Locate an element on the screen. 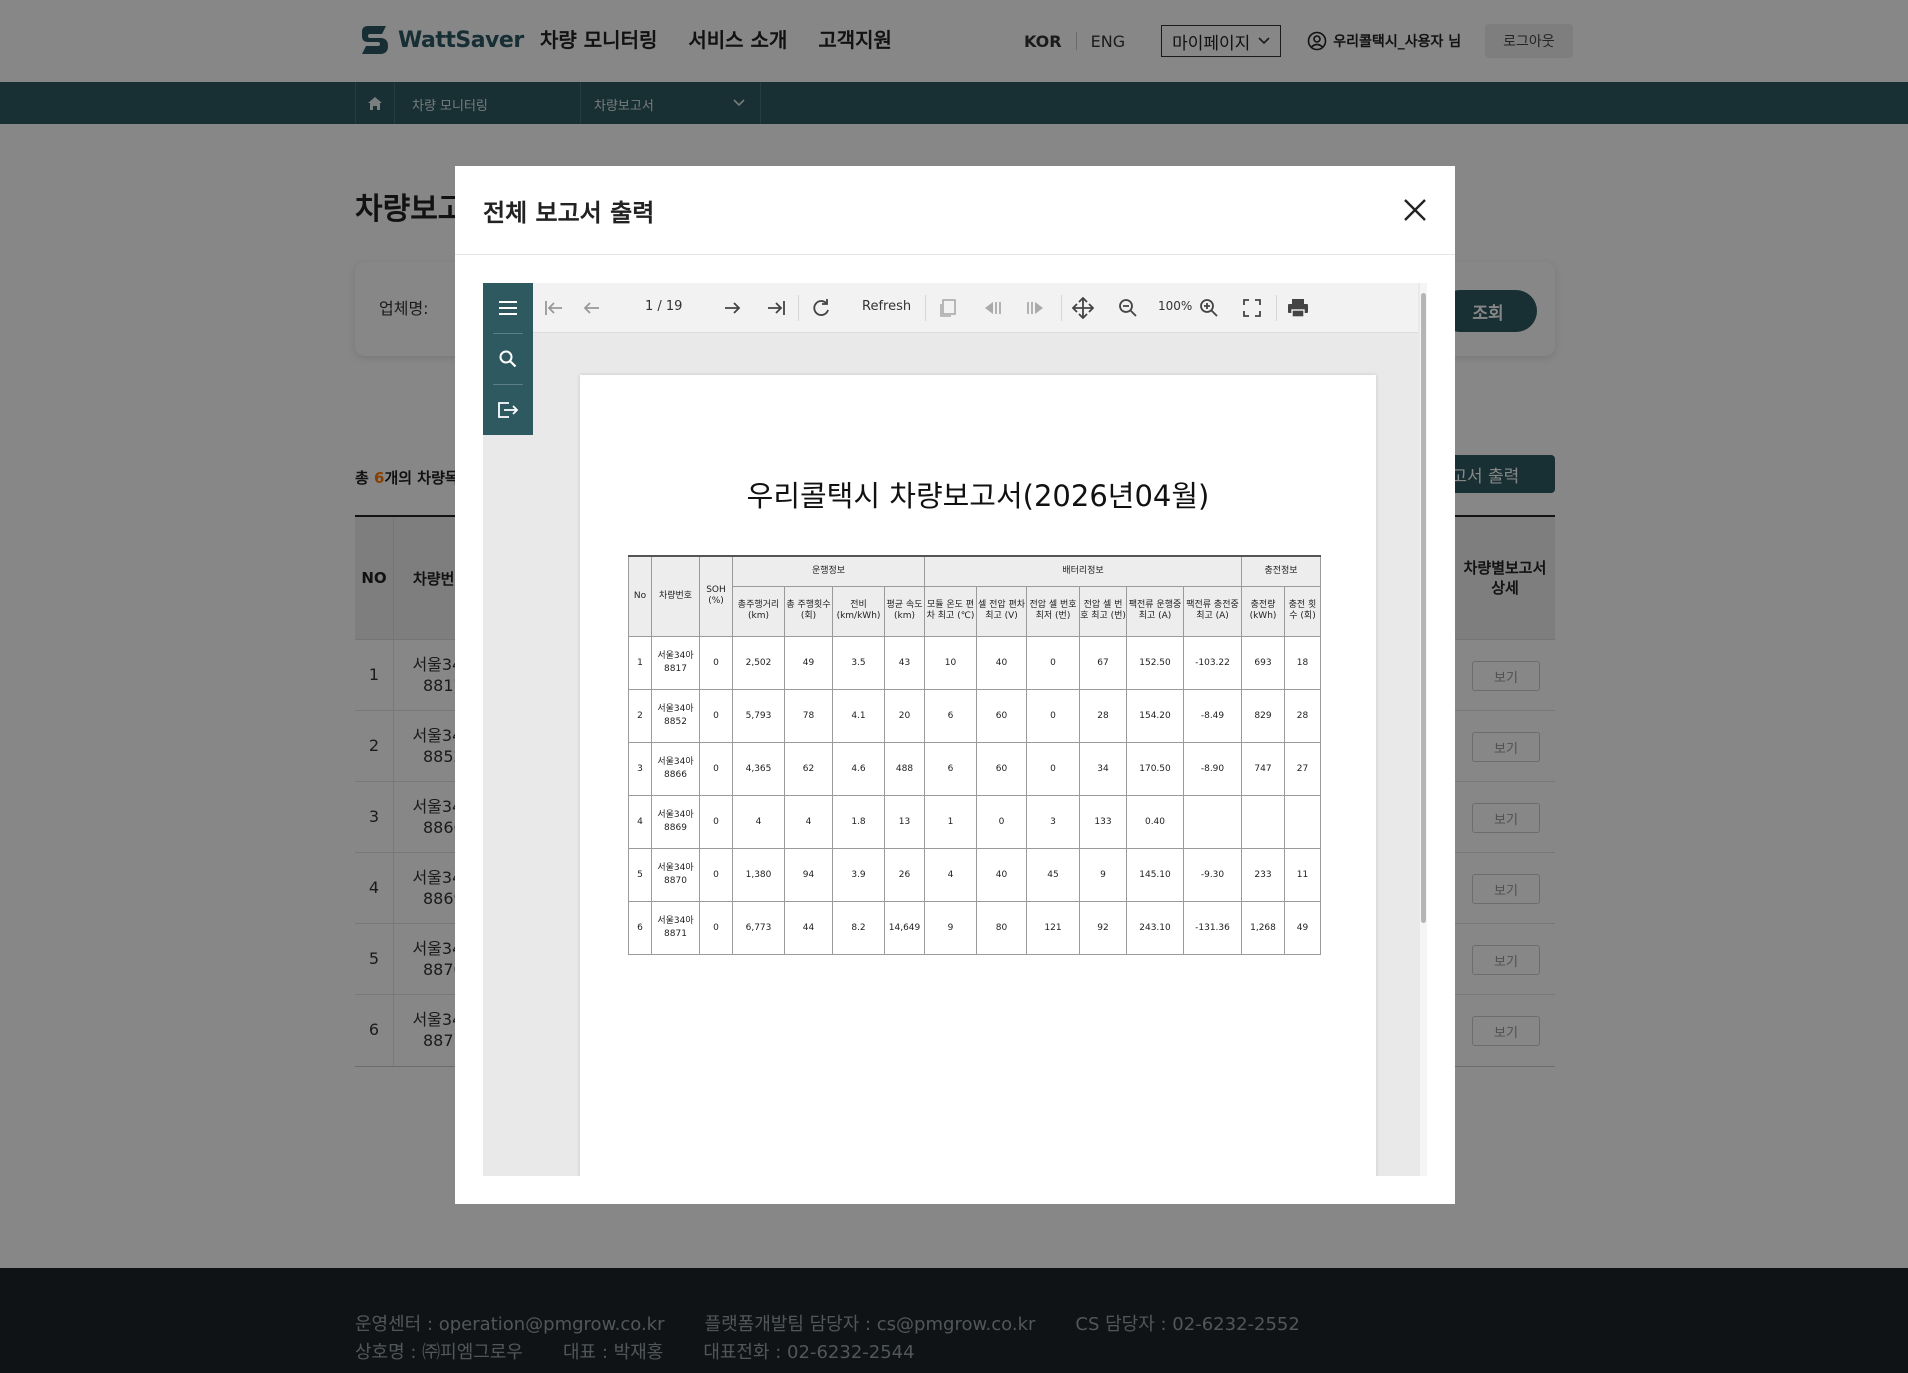 The image size is (1908, 1373). cell-volt-cell-min: 45 is located at coordinates (1053, 874).